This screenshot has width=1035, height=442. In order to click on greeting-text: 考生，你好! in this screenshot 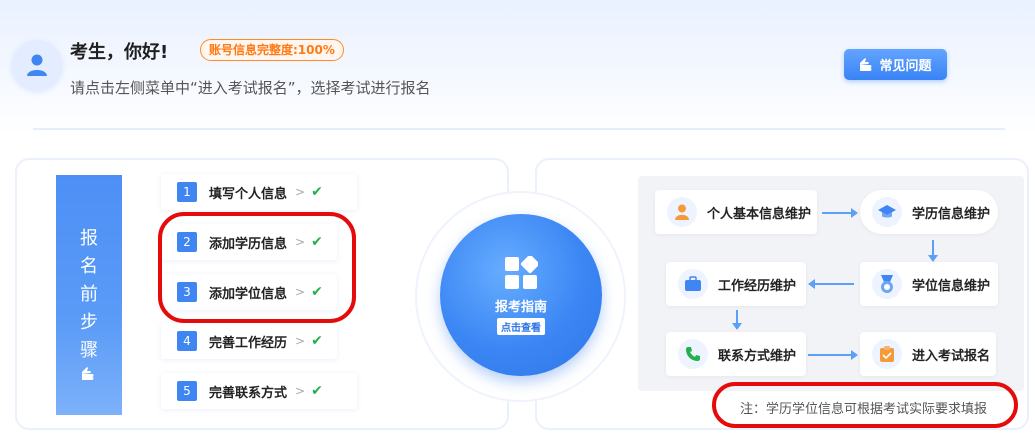, I will do `click(119, 52)`.